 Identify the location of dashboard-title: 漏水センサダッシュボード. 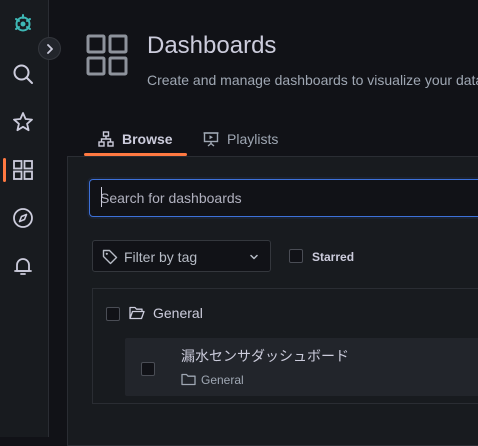
(265, 356).